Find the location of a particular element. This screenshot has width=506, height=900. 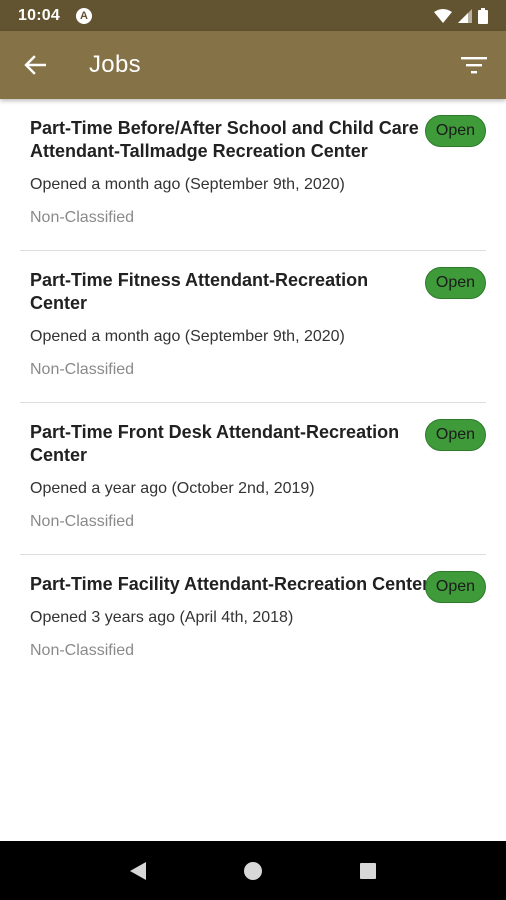

system-nav-bar is located at coordinates (253, 870).